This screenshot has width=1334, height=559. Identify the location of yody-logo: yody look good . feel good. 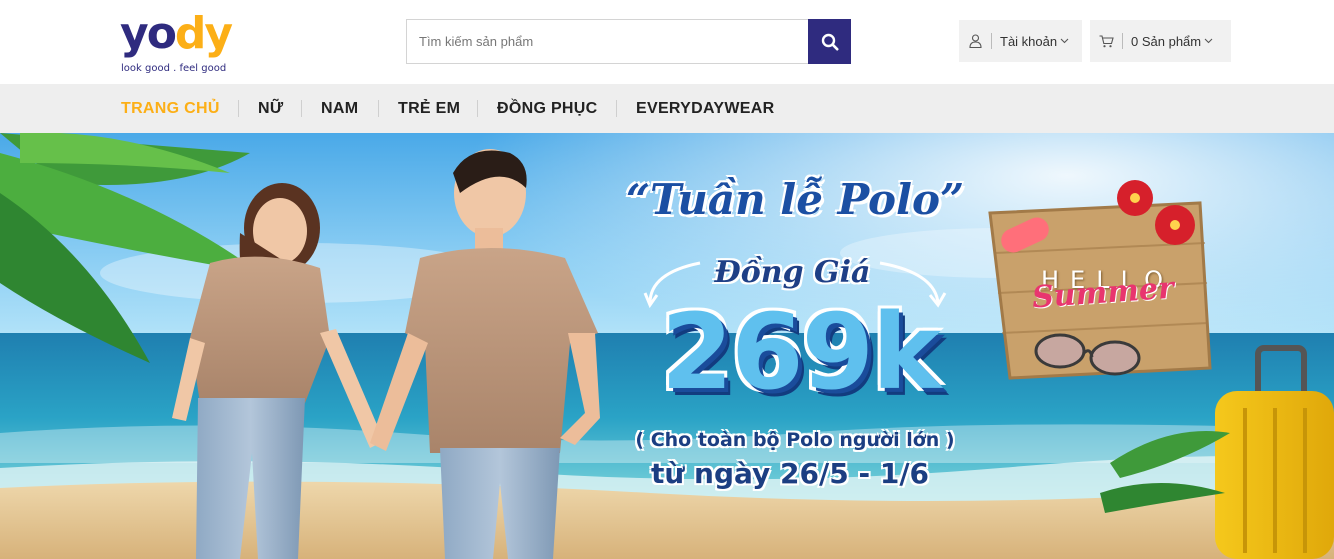
(176, 42).